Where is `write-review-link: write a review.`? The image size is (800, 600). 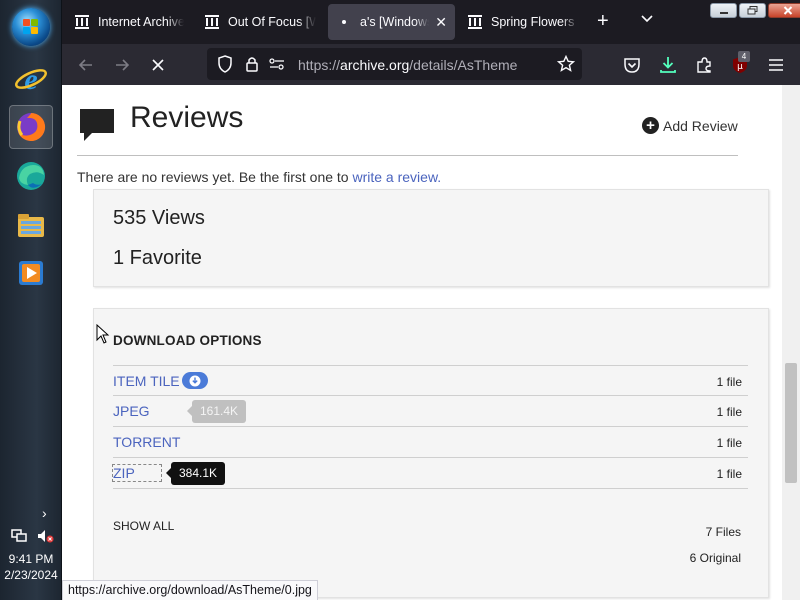 write-review-link: write a review. is located at coordinates (396, 177).